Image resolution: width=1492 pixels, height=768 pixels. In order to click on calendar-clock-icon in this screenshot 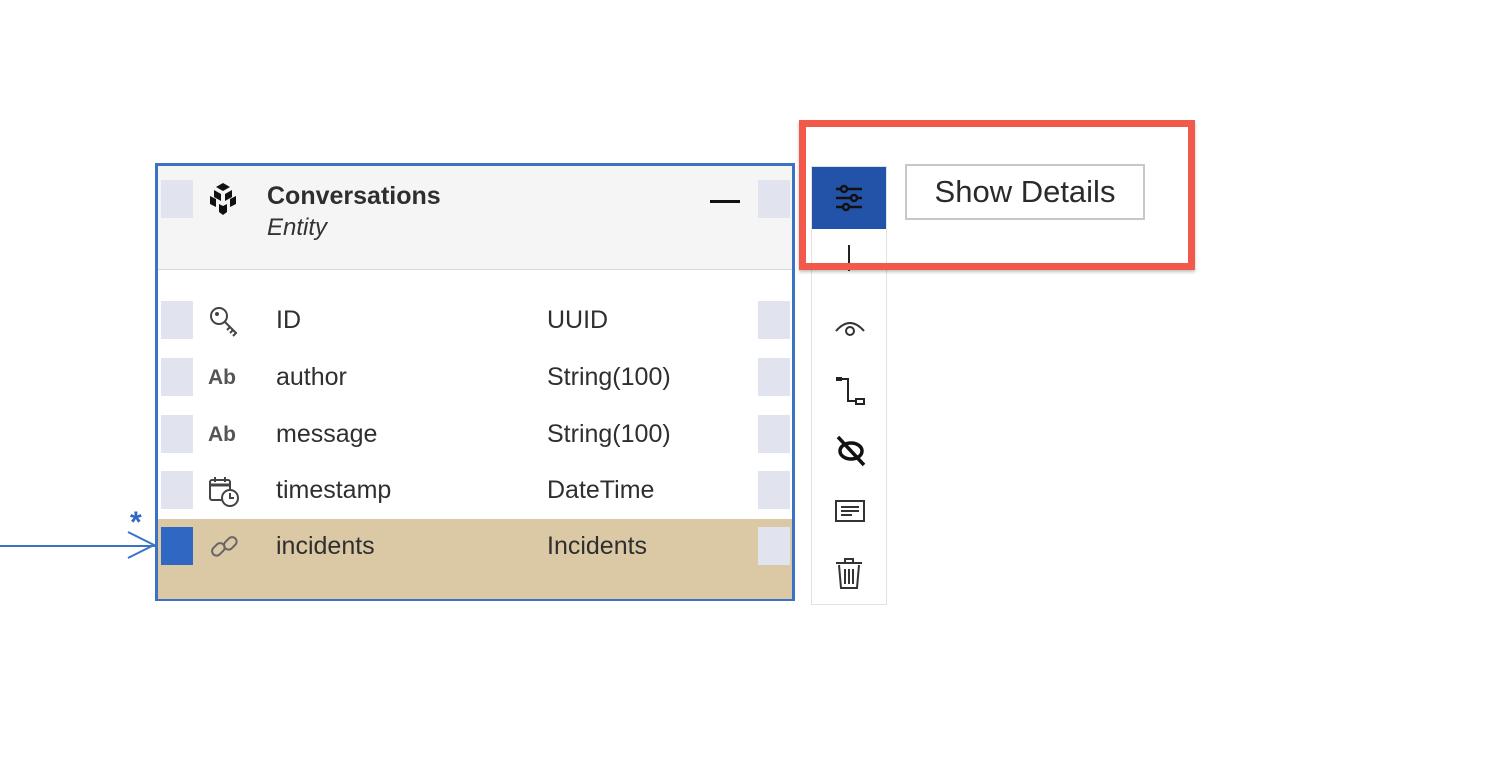, I will do `click(224, 492)`.